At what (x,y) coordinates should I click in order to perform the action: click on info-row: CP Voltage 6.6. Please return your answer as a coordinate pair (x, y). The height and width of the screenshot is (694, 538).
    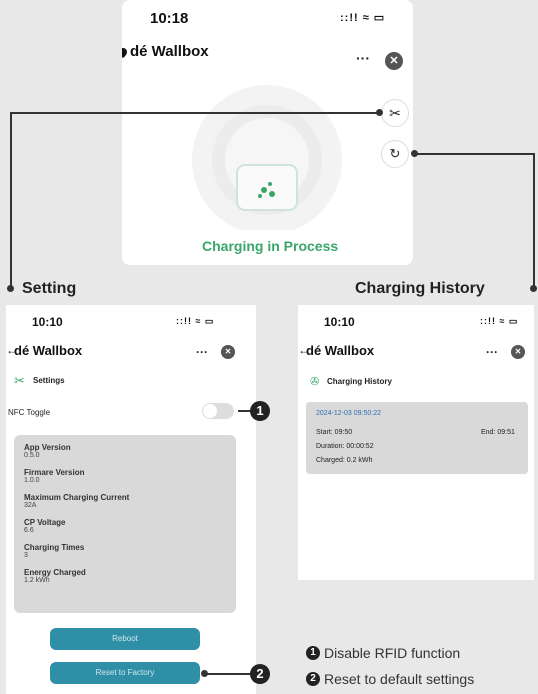
    Looking at the image, I should click on (125, 526).